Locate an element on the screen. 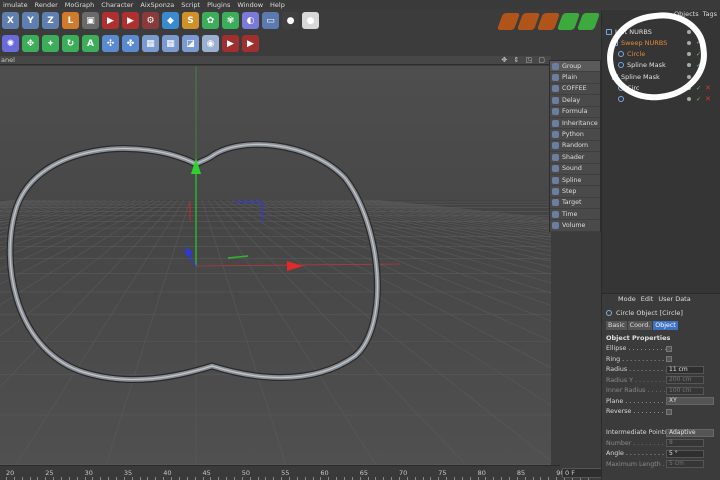 Image resolution: width=720 pixels, height=480 pixels. attr-menu-user-data: User Data is located at coordinates (674, 299).